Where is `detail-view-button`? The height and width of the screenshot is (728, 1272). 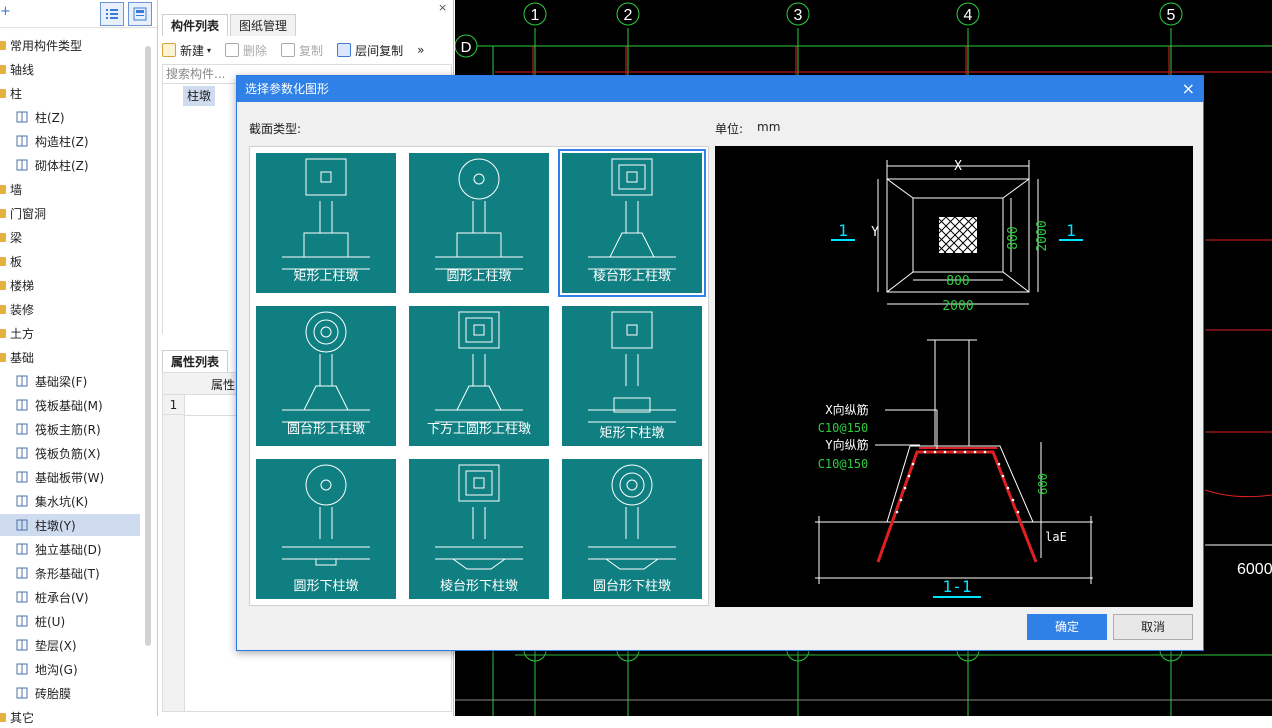
detail-view-button is located at coordinates (140, 14).